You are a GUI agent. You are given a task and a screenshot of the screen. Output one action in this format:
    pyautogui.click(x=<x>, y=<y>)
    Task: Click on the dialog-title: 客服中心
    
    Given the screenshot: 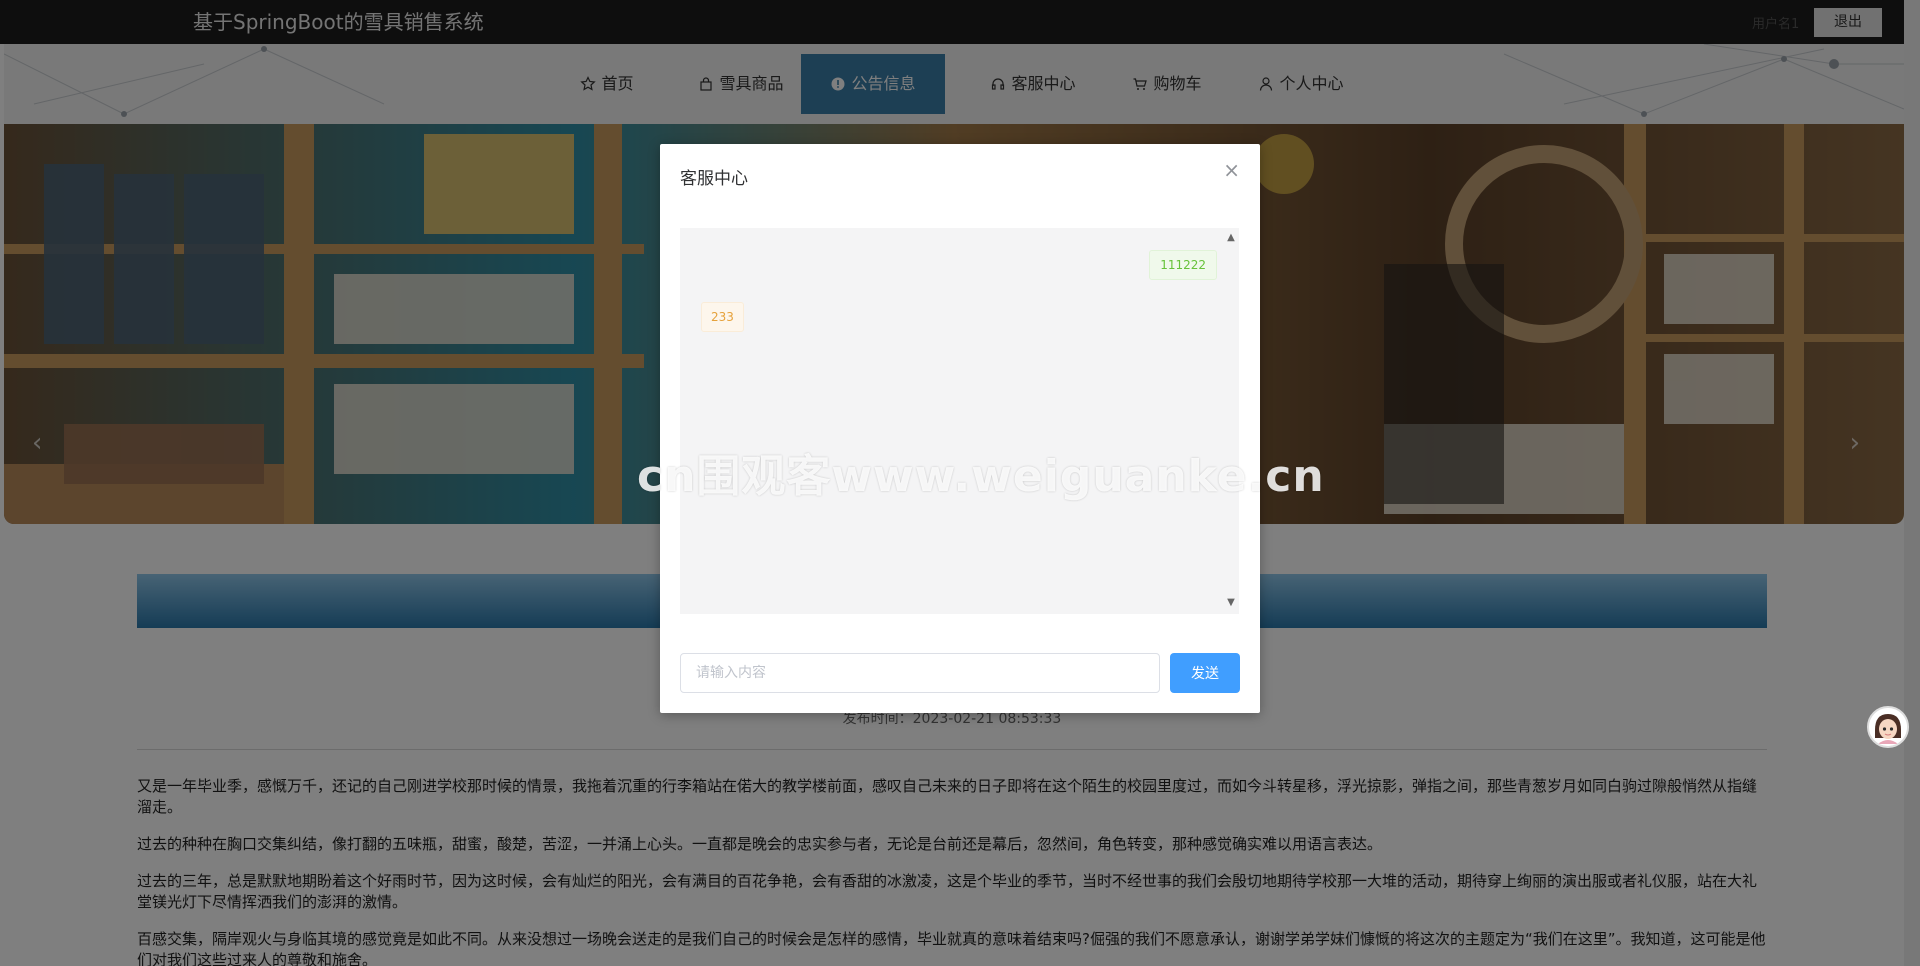 What is the action you would take?
    pyautogui.click(x=714, y=179)
    